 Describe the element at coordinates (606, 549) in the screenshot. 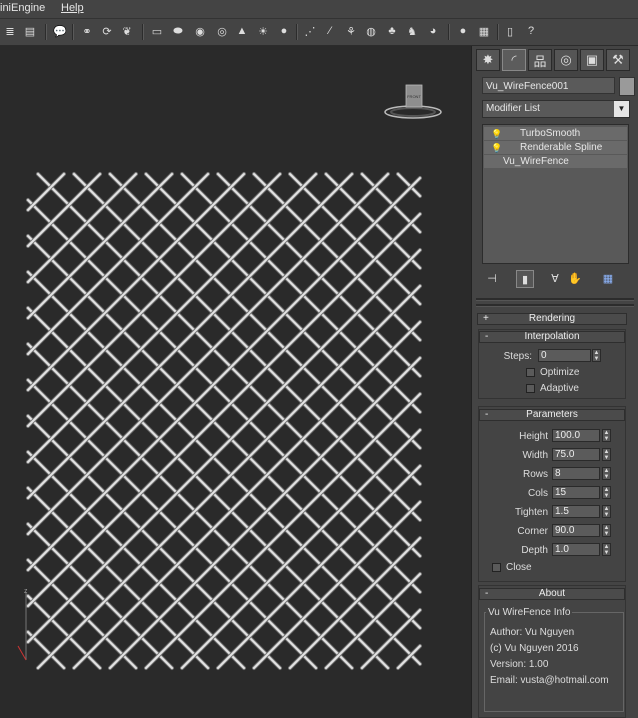

I see `param-spinner-depth: ▲ ▼` at that location.